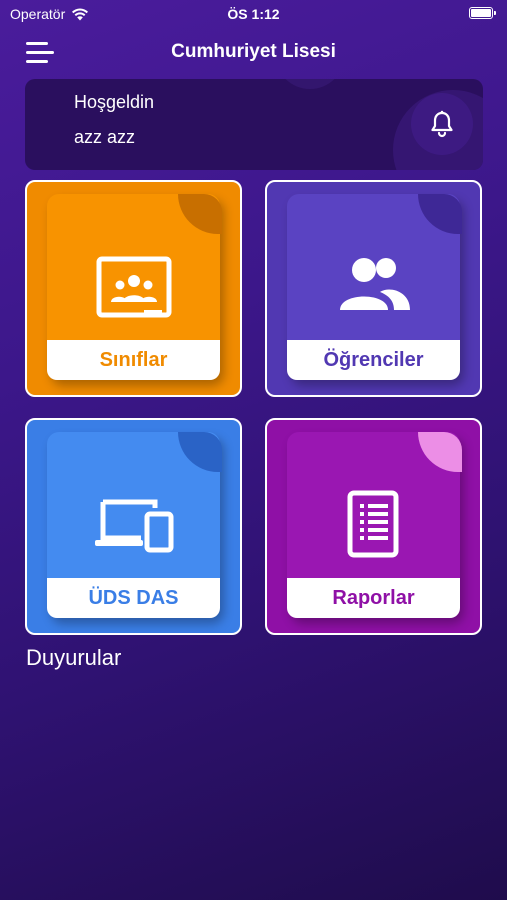 The height and width of the screenshot is (900, 507). I want to click on tile-students-card: Öğrenciler, so click(374, 287).